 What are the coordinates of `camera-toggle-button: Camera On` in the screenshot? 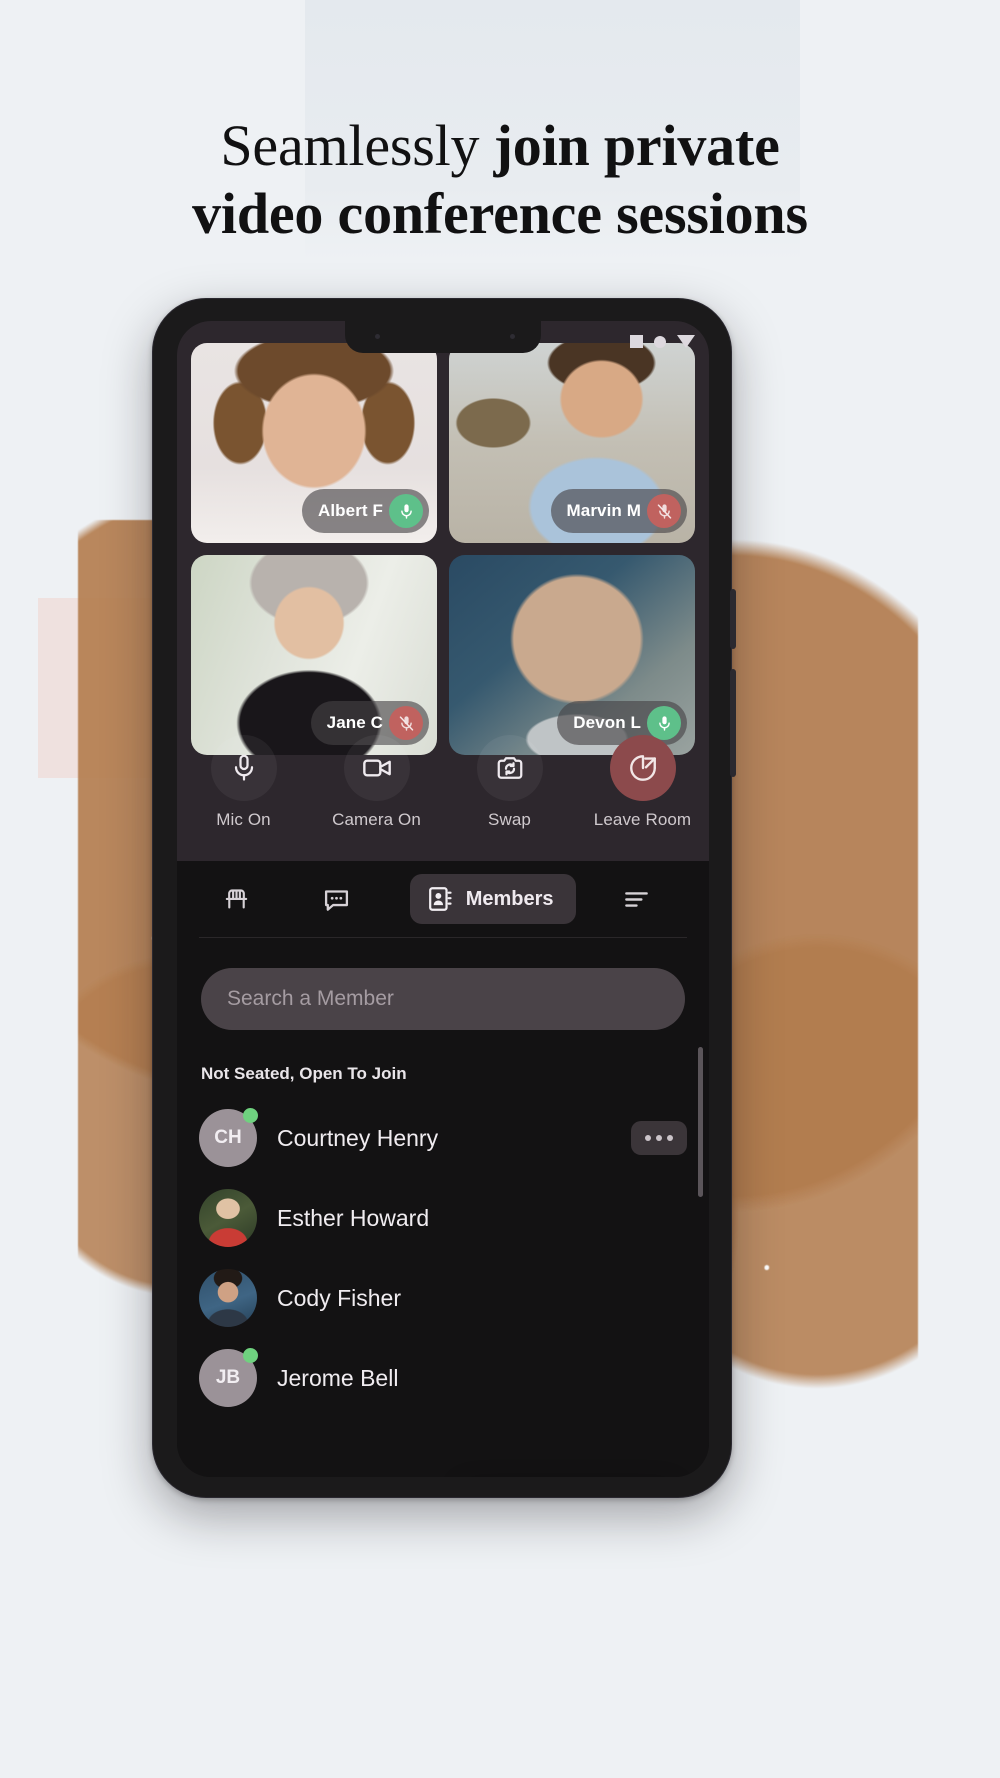 It's located at (377, 782).